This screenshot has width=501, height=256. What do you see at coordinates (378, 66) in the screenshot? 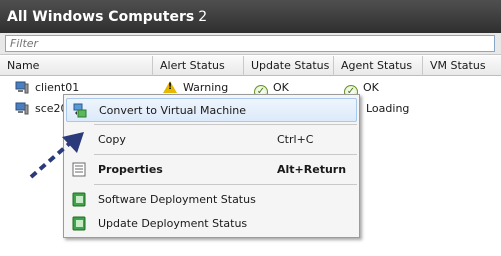
I see `column-header-agent-status: Agent Status` at bounding box center [378, 66].